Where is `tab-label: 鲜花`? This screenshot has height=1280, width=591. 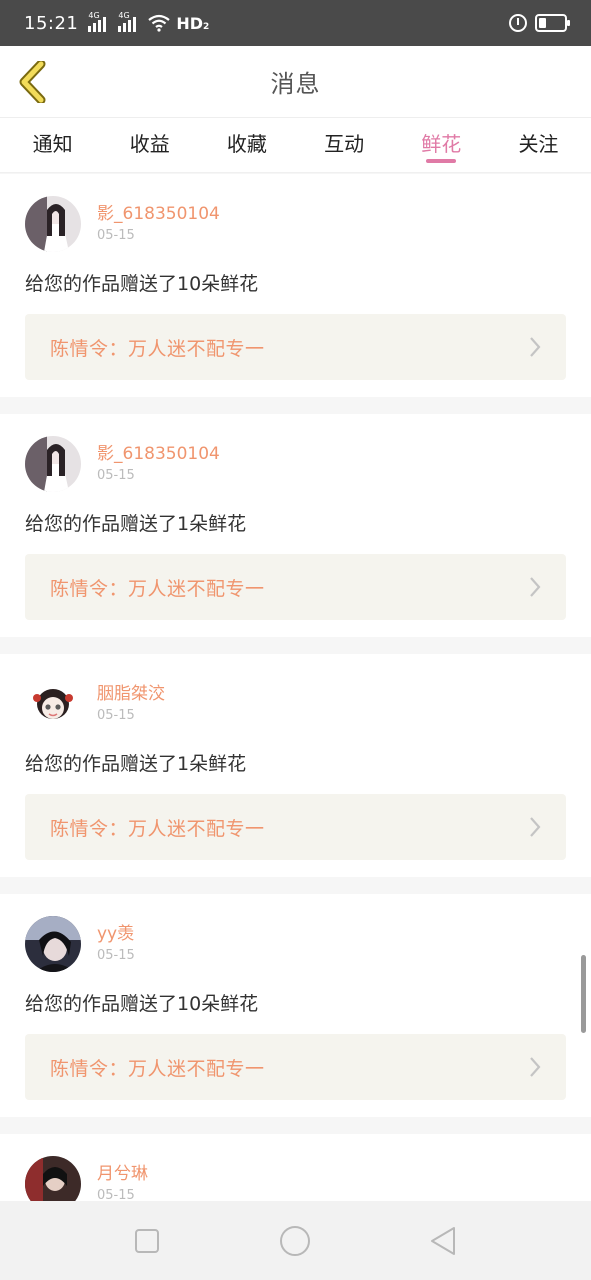
tab-label: 鲜花 is located at coordinates (441, 144).